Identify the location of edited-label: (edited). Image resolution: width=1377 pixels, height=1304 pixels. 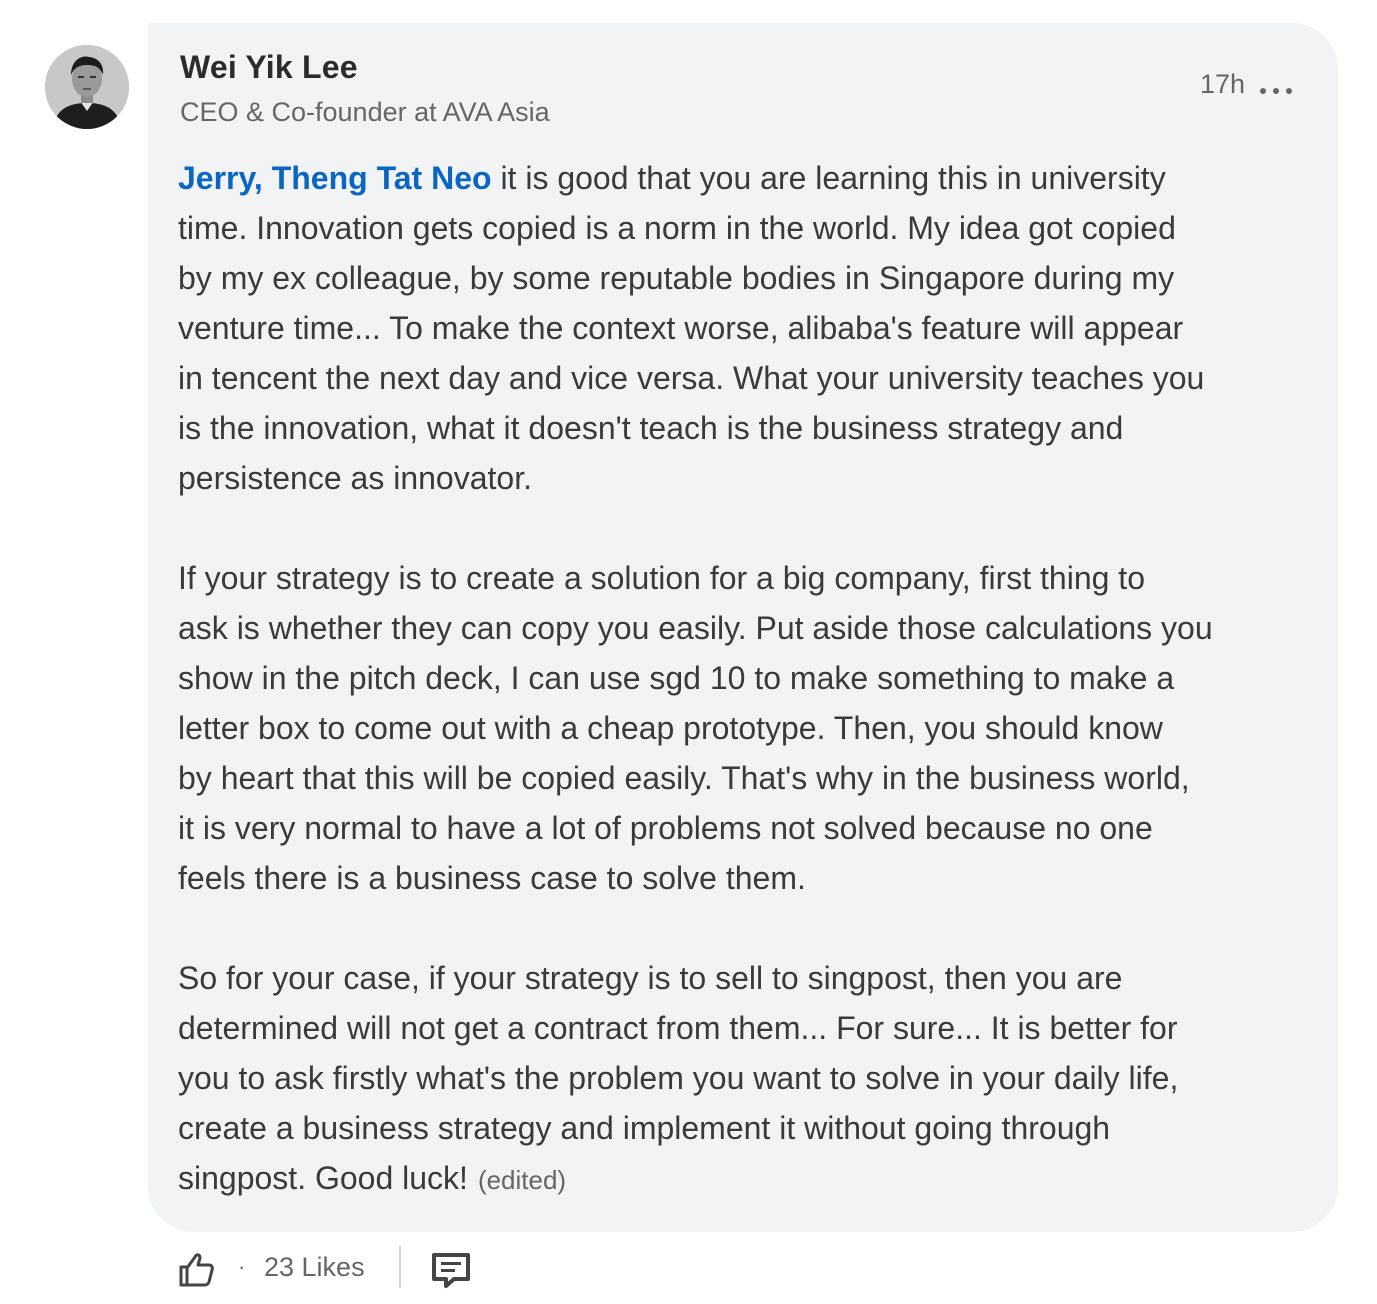
(522, 1180).